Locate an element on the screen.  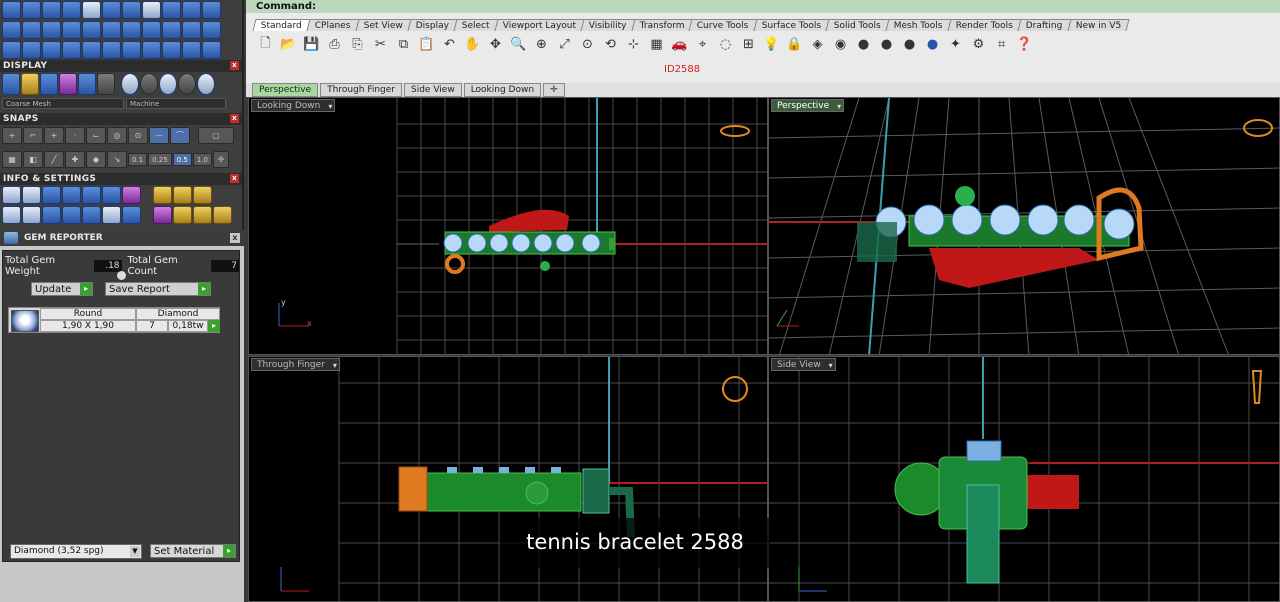
xray-mode-icon is located at coordinates (87, 84).